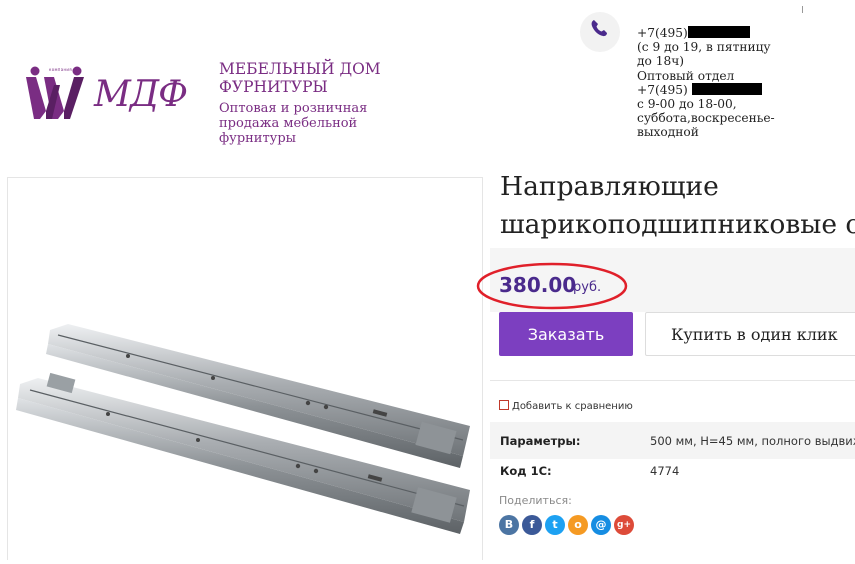 The image size is (855, 564). I want to click on compare-label: Добавить к сравнению, so click(572, 406).